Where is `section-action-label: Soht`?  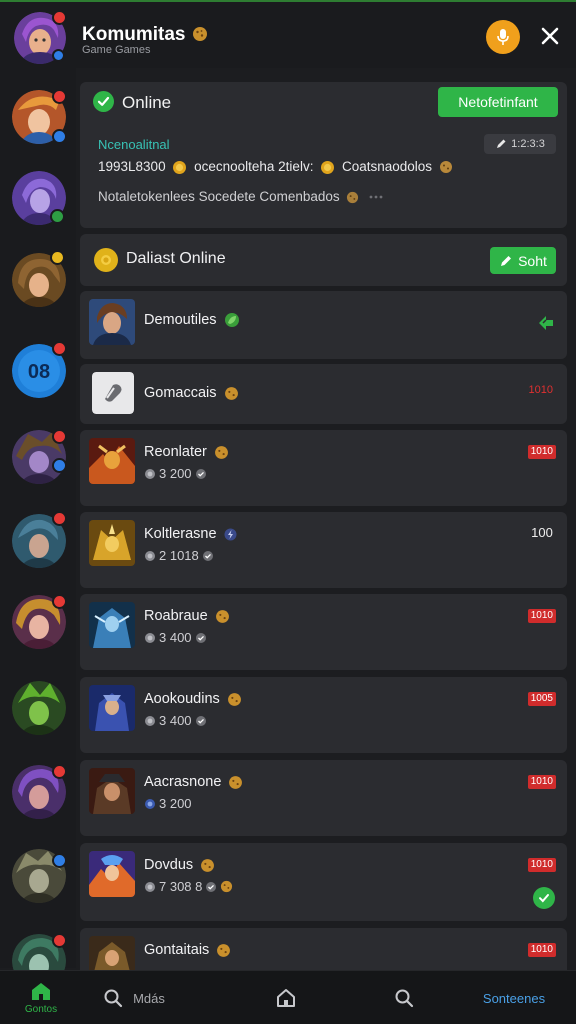 section-action-label: Soht is located at coordinates (532, 260).